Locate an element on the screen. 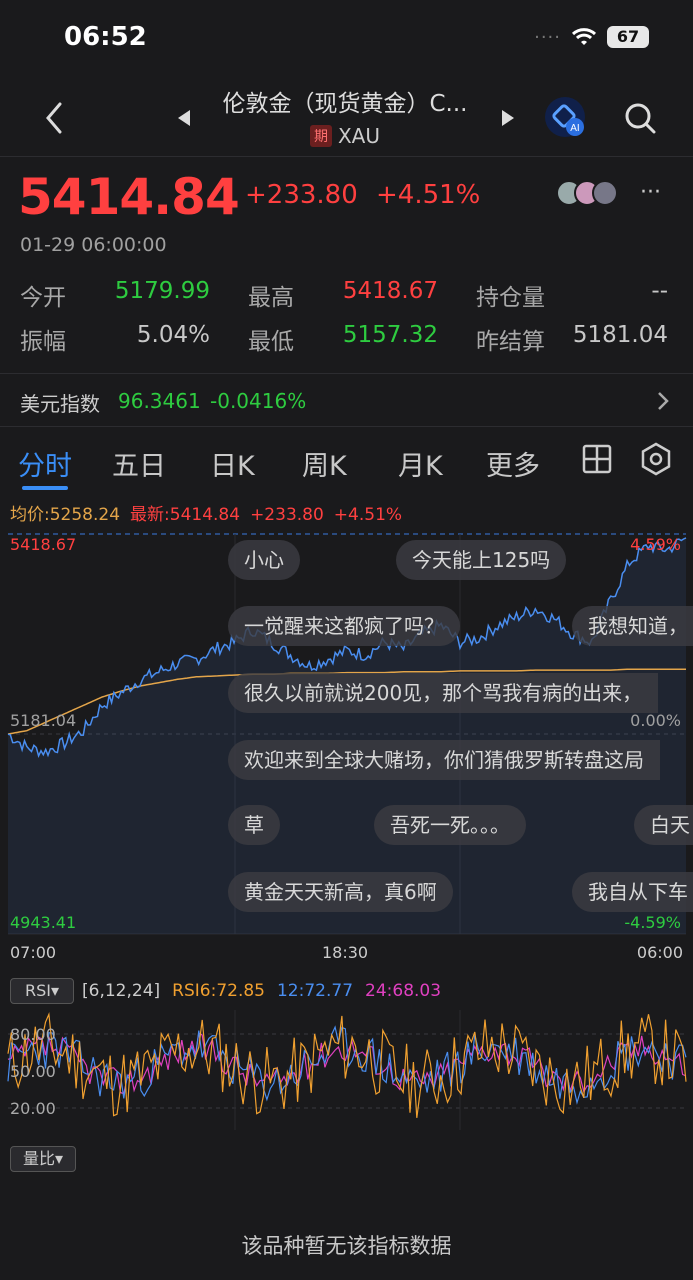  y-axis-right-mid-label: 0.00% is located at coordinates (655, 720).